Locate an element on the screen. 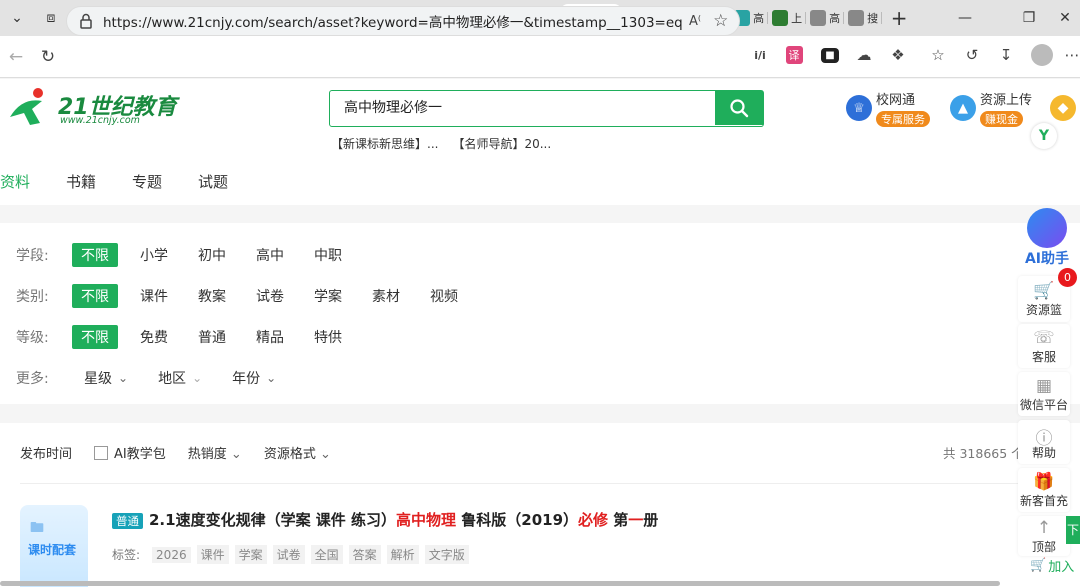 Image resolution: width=1080 pixels, height=587 pixels. close-window-icon: ✕ is located at coordinates (1065, 18).